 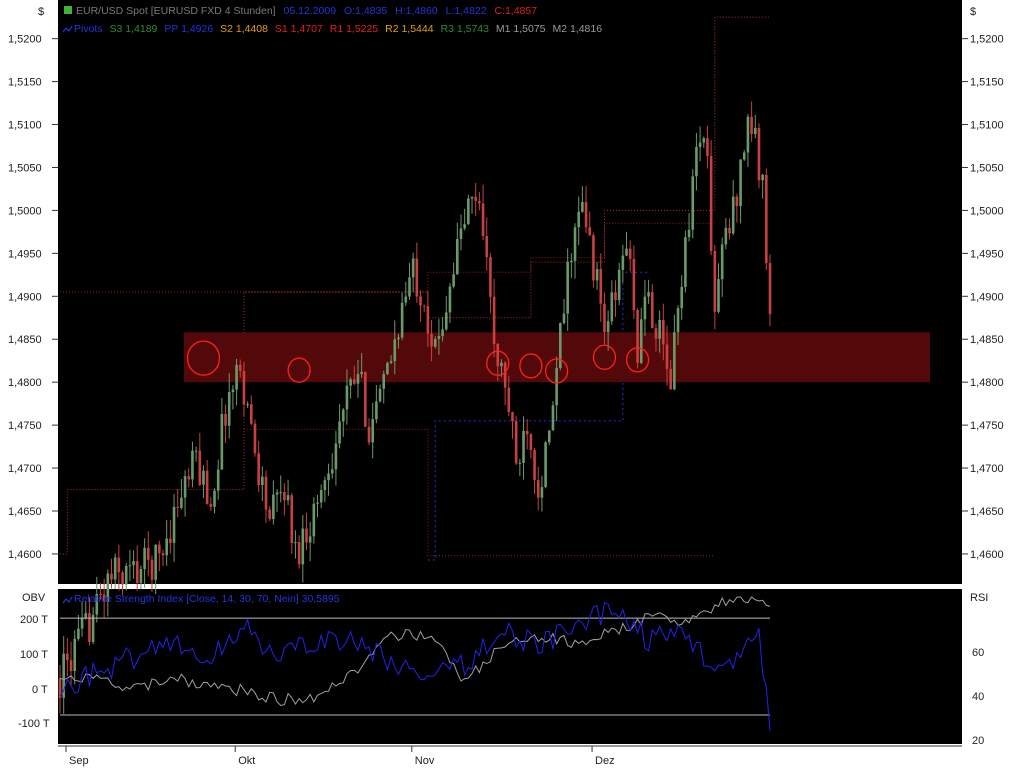 I want to click on price-symbol-left: $, so click(x=41, y=12).